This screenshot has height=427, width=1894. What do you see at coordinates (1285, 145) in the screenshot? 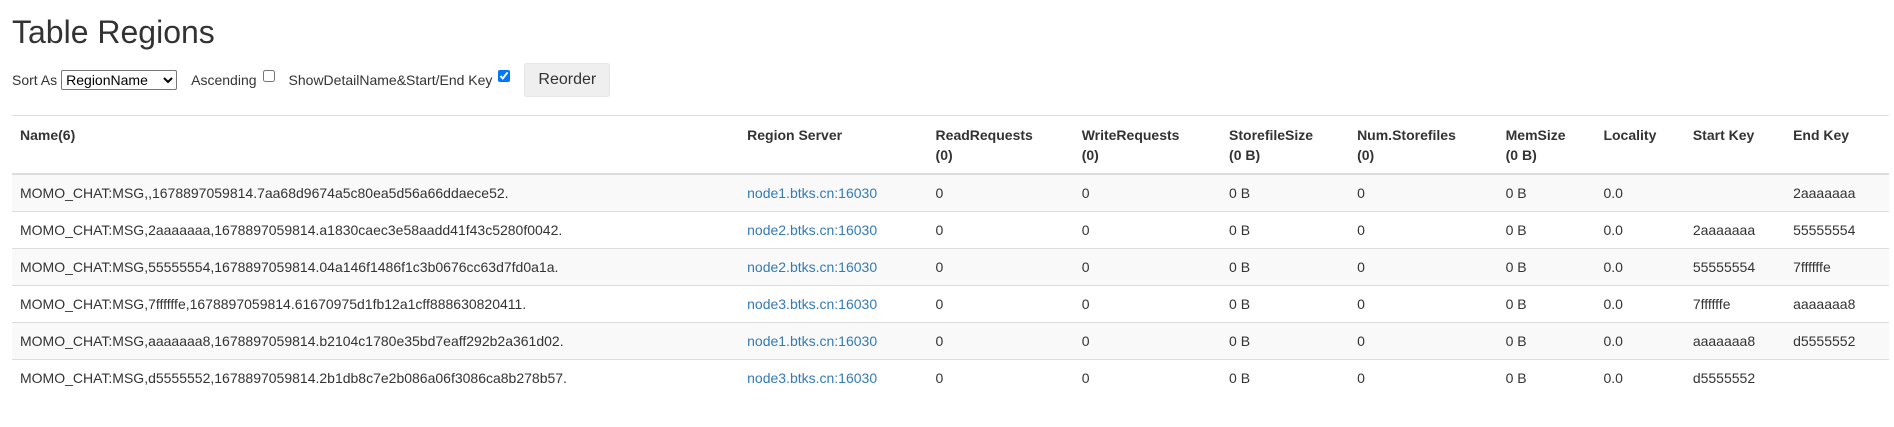
I see `column-header: StorefileSize (0 B)` at bounding box center [1285, 145].